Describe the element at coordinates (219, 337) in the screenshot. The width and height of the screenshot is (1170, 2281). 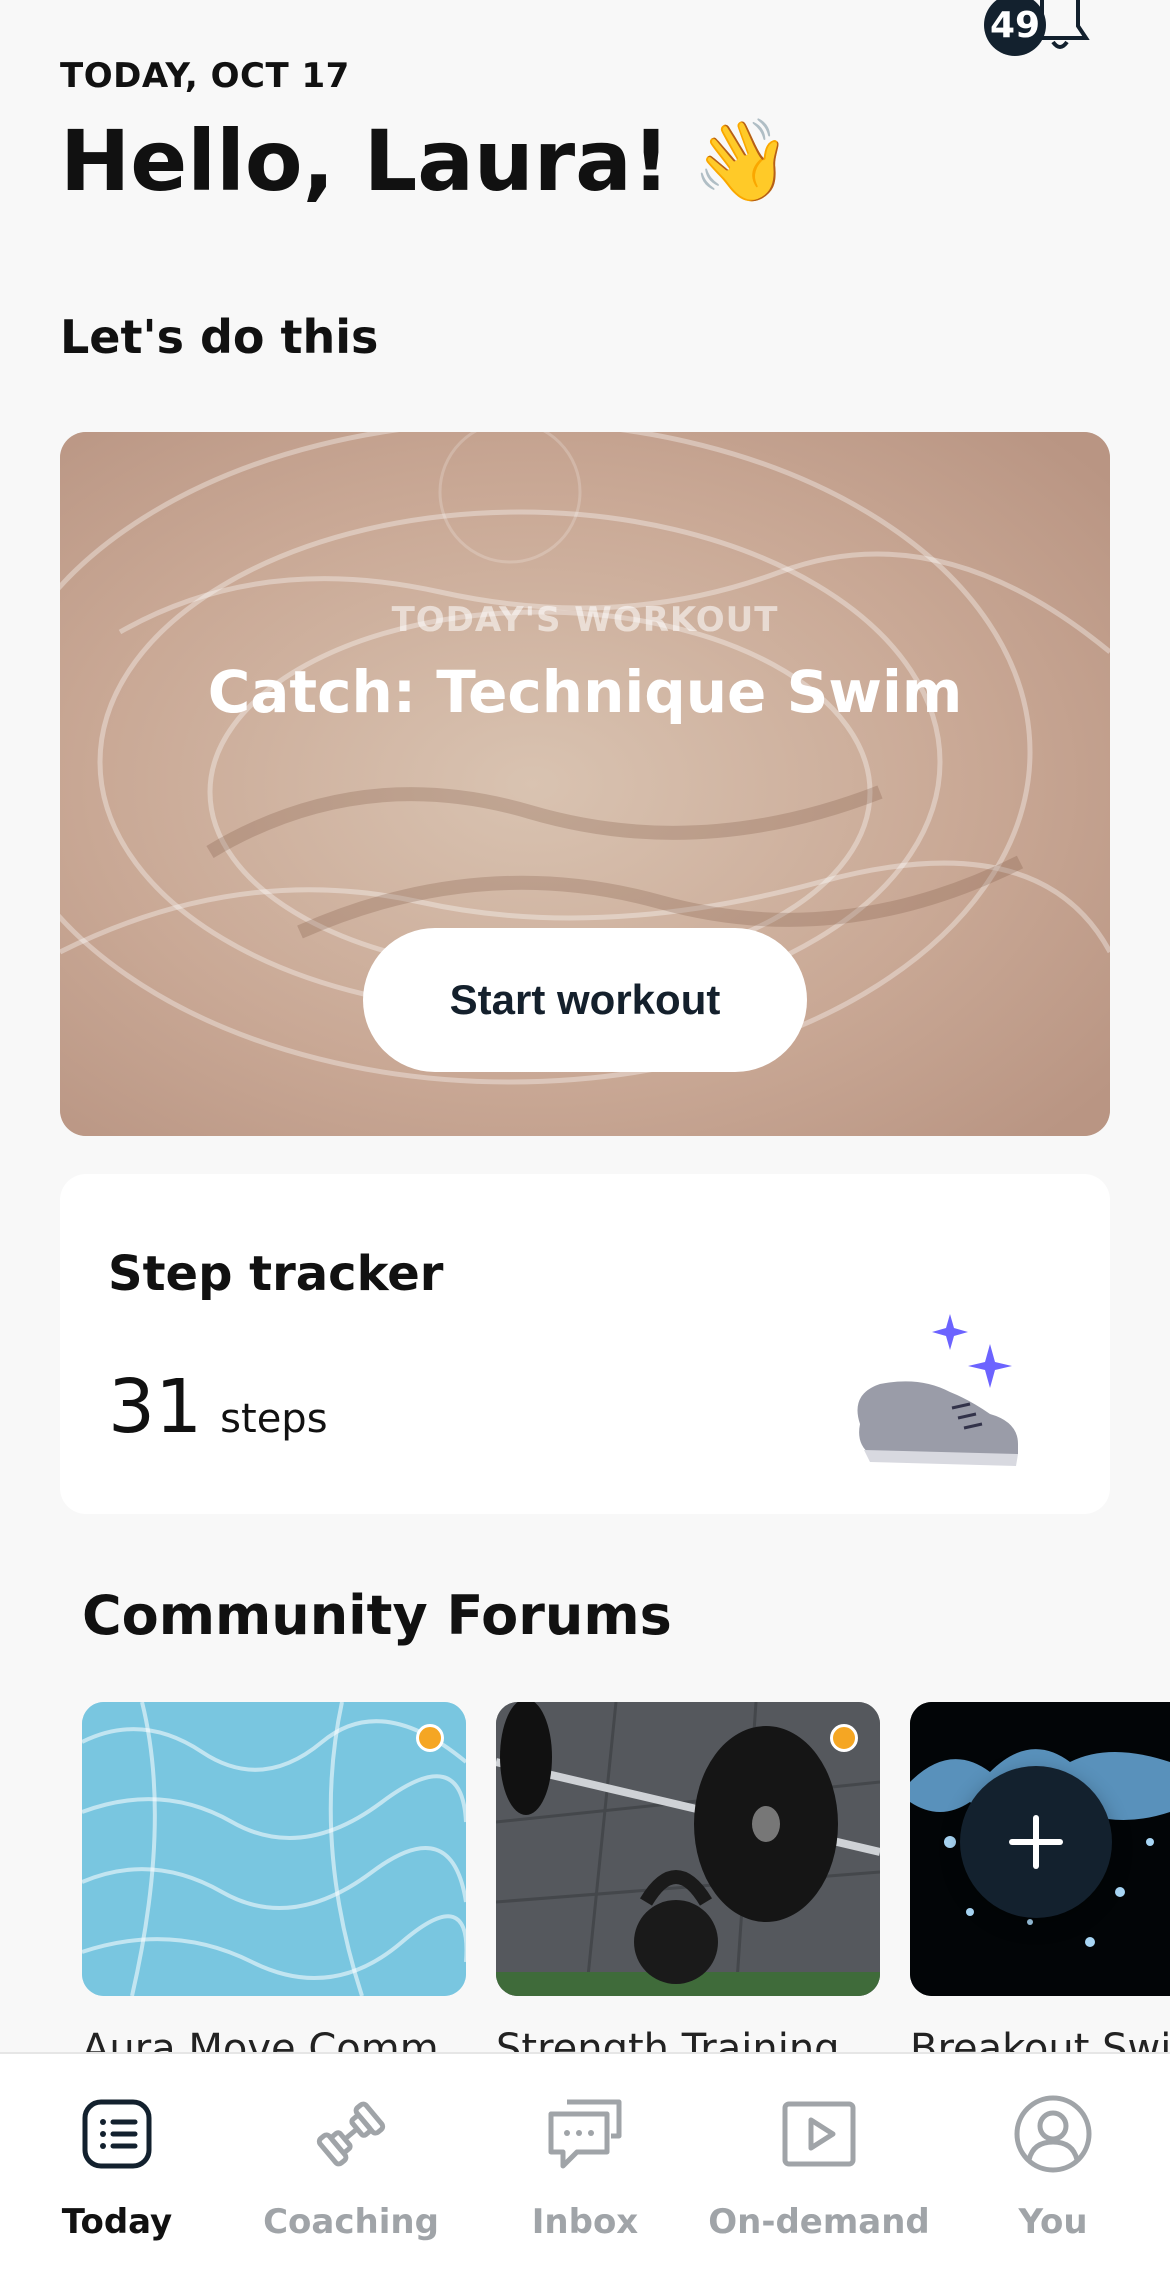
I see `section-title: Let's do this` at that location.